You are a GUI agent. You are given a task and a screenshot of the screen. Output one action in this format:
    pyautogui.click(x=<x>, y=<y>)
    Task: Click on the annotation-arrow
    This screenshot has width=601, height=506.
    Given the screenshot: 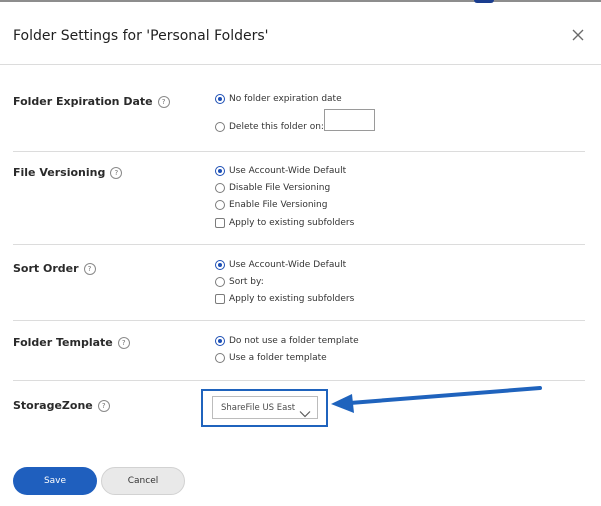 What is the action you would take?
    pyautogui.click(x=436, y=399)
    